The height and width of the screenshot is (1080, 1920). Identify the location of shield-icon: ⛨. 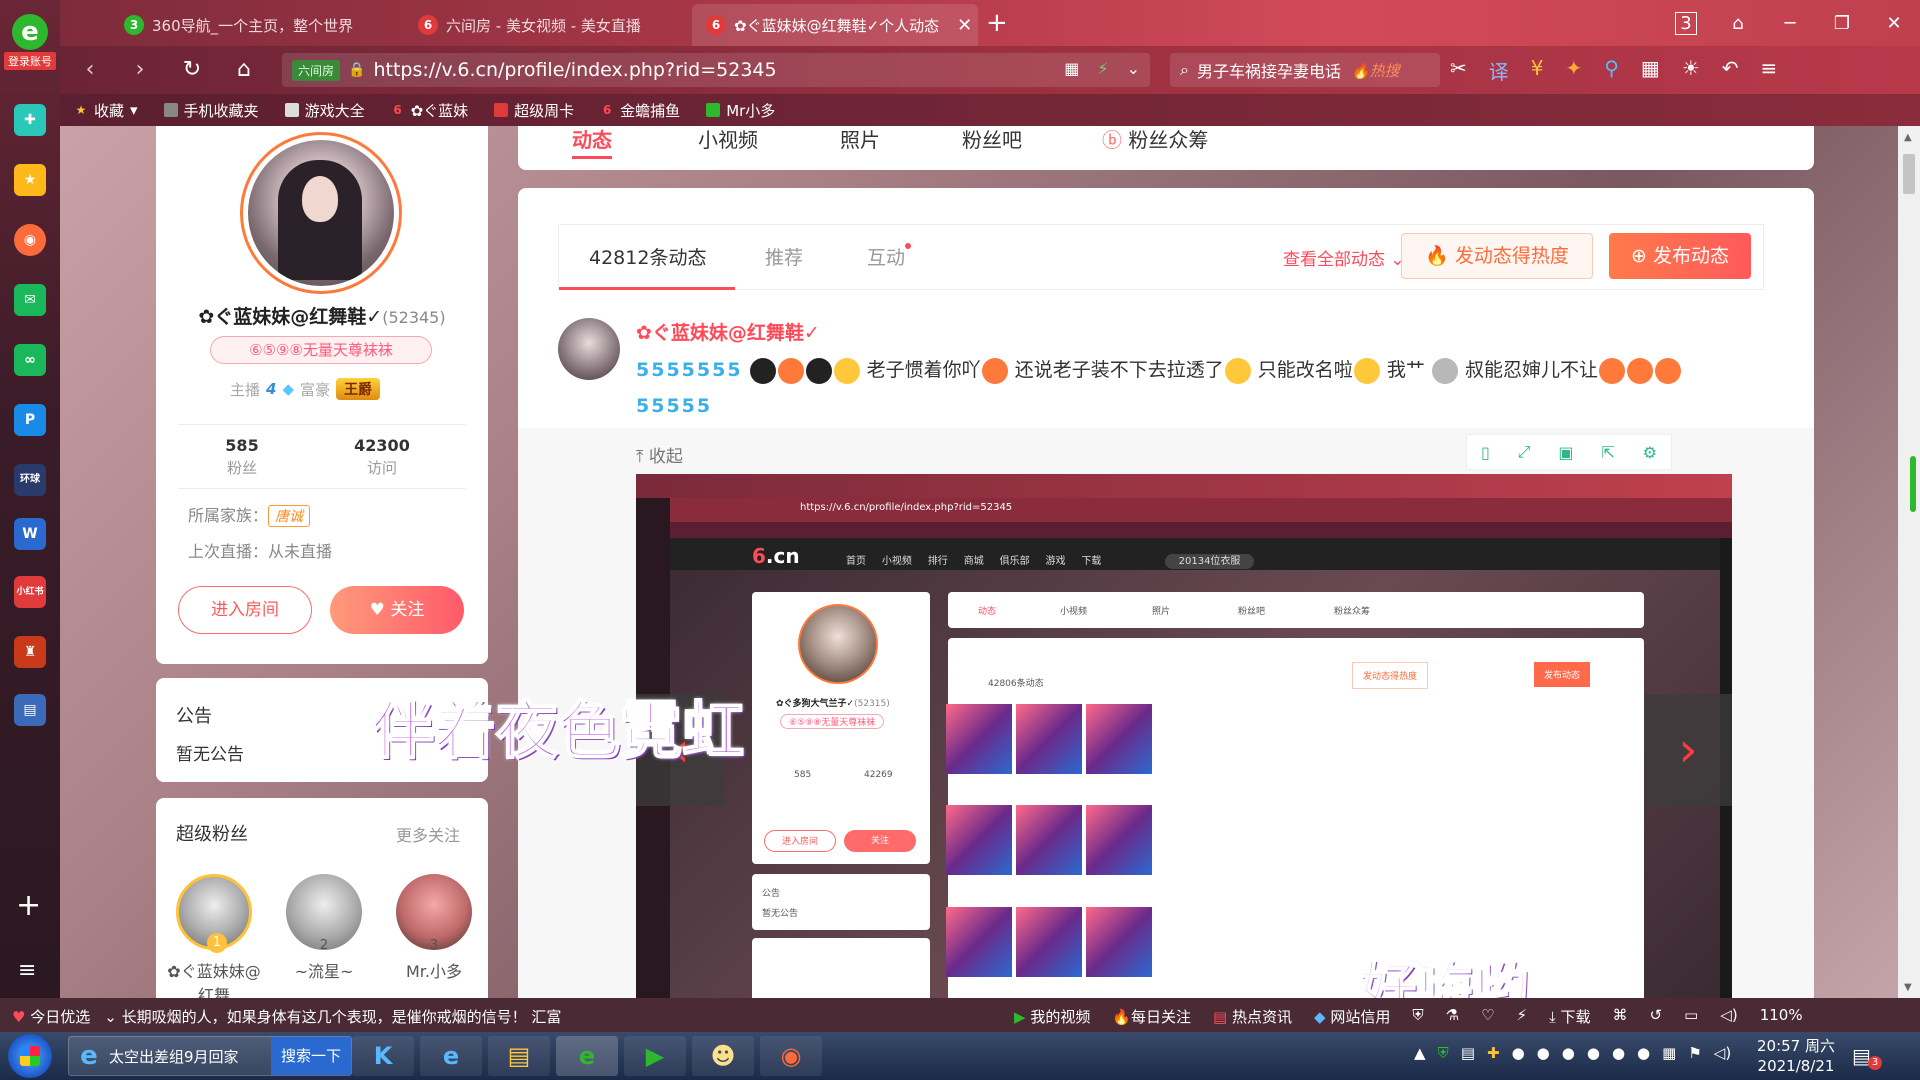
(1417, 1016).